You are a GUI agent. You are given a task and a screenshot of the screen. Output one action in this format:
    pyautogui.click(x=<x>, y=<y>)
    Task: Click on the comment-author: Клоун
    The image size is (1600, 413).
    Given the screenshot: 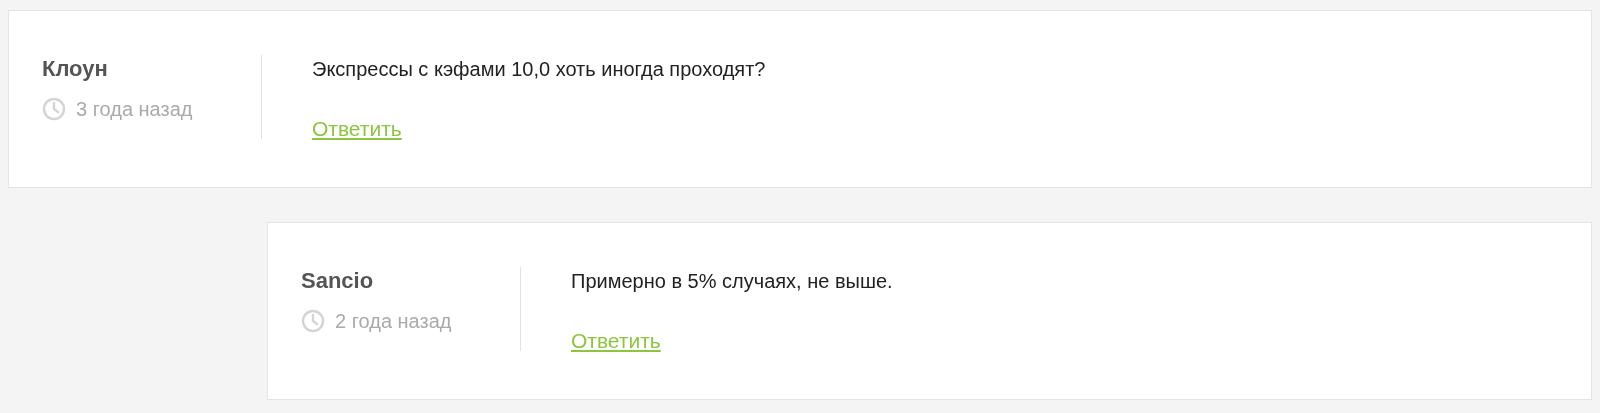 What is the action you would take?
    pyautogui.click(x=75, y=69)
    